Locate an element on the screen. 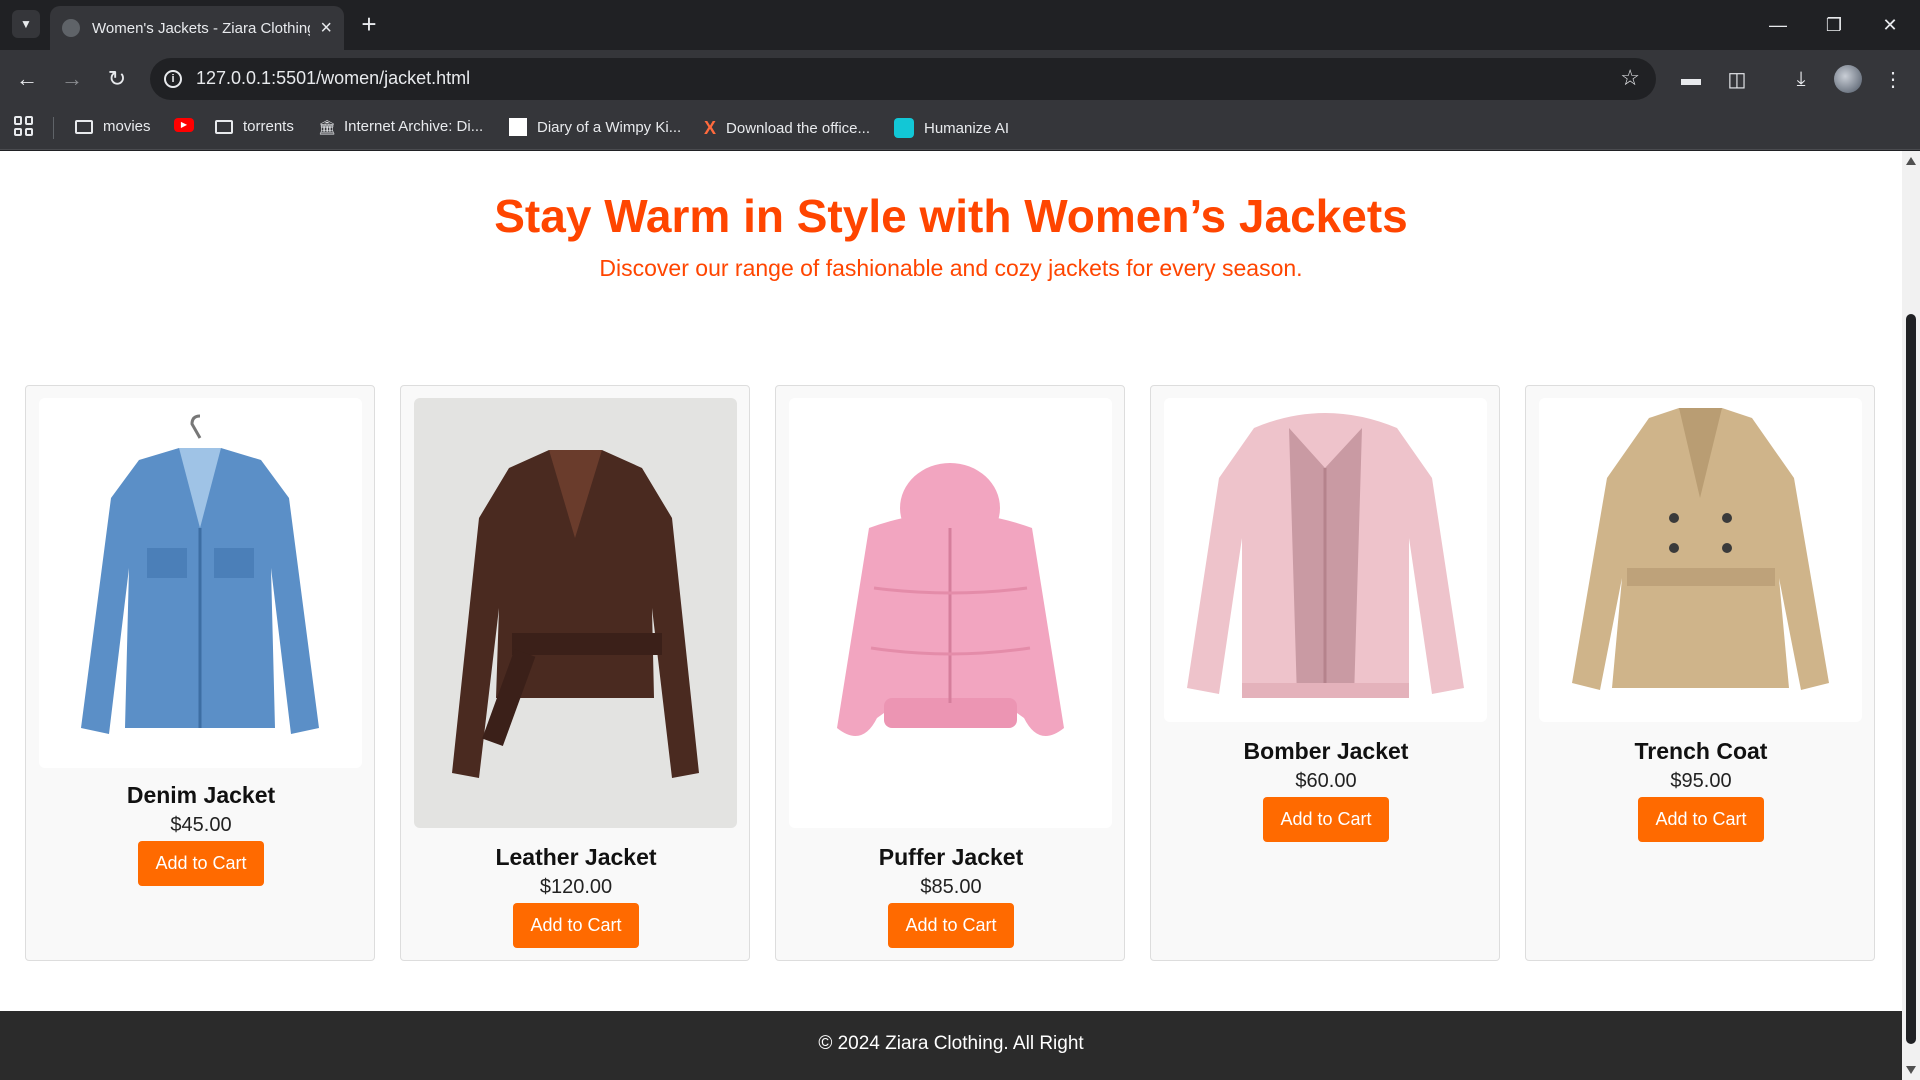 Image resolution: width=1920 pixels, height=1080 pixels. product-image-puffer is located at coordinates (950, 613).